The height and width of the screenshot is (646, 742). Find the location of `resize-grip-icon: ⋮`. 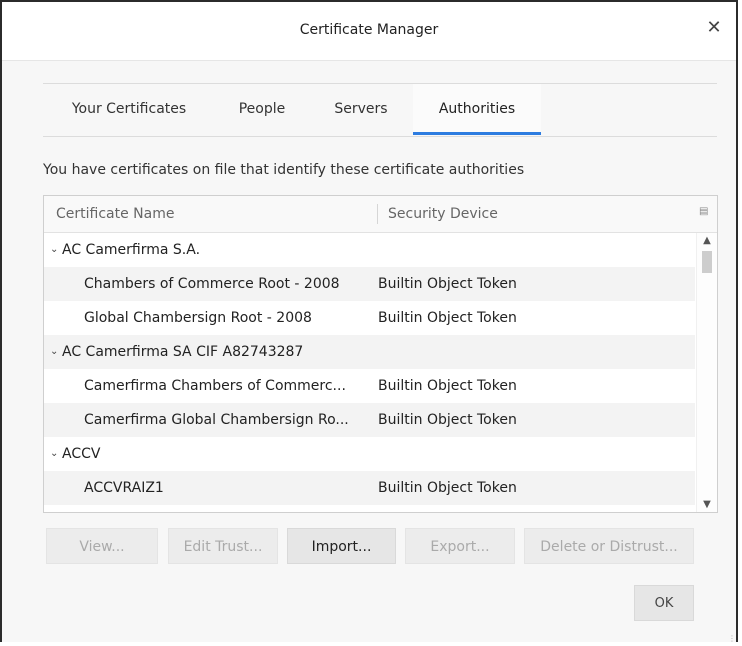

resize-grip-icon: ⋮ is located at coordinates (732, 638).